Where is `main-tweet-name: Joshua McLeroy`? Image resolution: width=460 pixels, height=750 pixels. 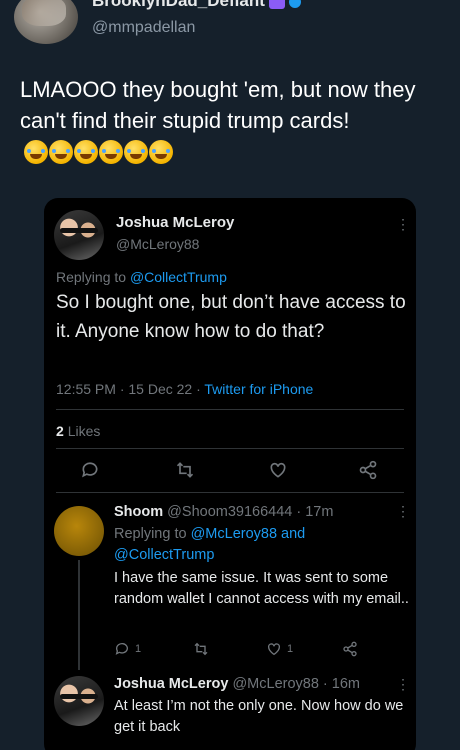 main-tweet-name: Joshua McLeroy is located at coordinates (175, 222).